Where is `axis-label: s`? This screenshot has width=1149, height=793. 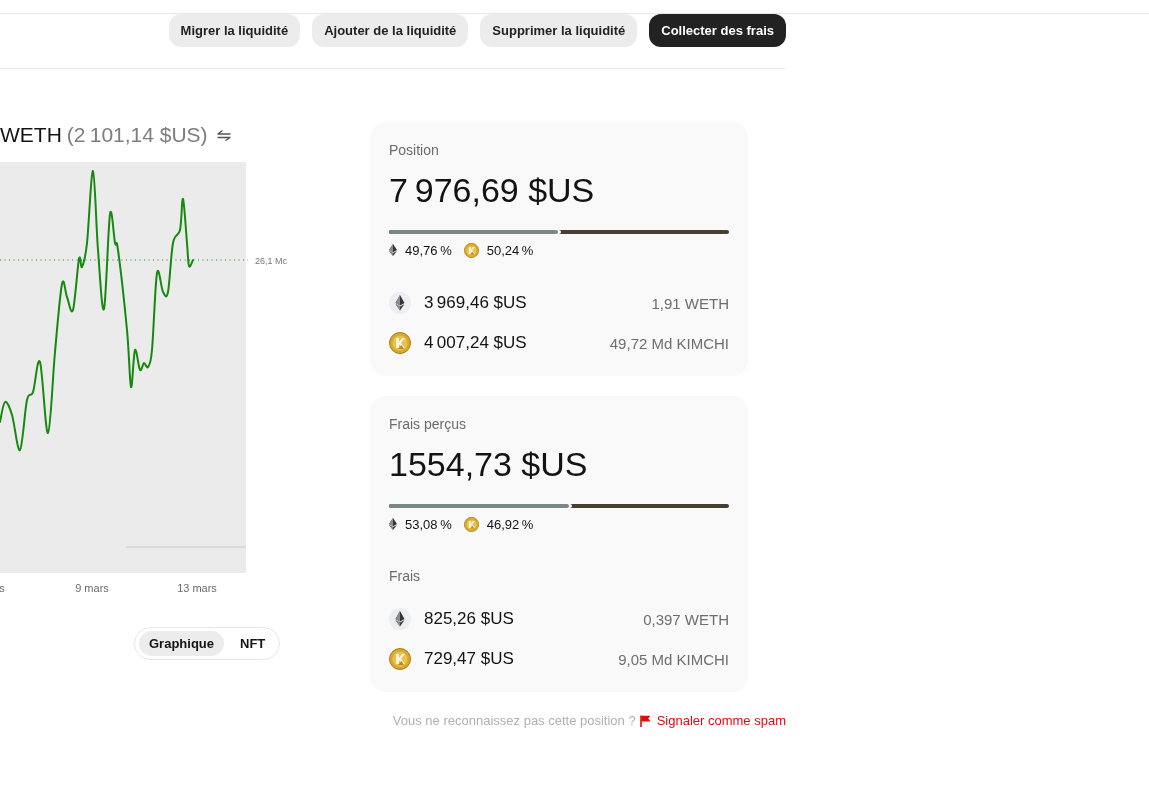 axis-label: s is located at coordinates (2, 588).